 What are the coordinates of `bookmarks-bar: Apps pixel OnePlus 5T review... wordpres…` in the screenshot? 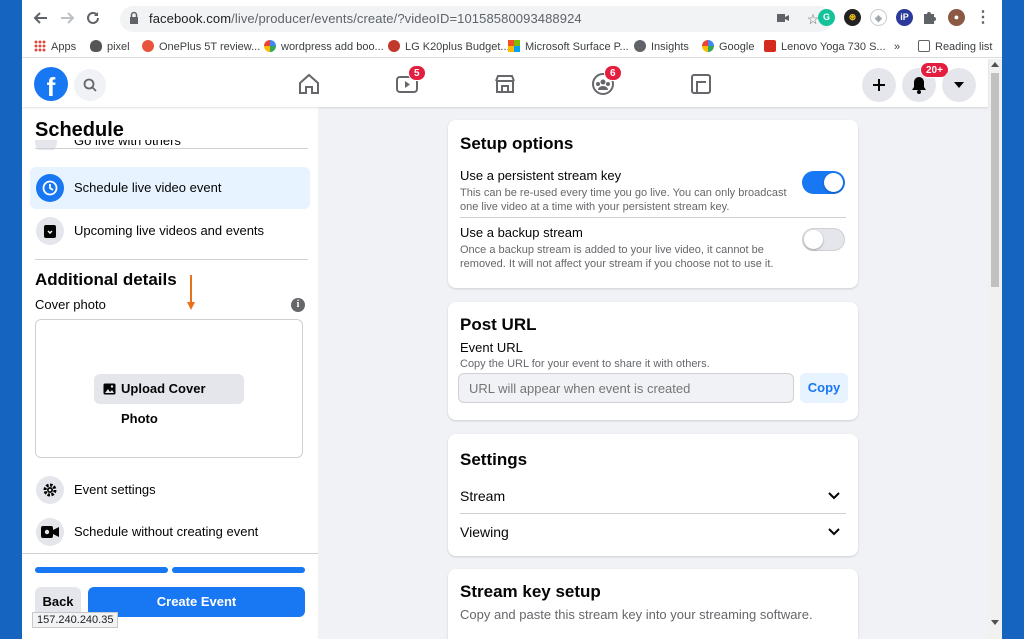 It's located at (512, 47).